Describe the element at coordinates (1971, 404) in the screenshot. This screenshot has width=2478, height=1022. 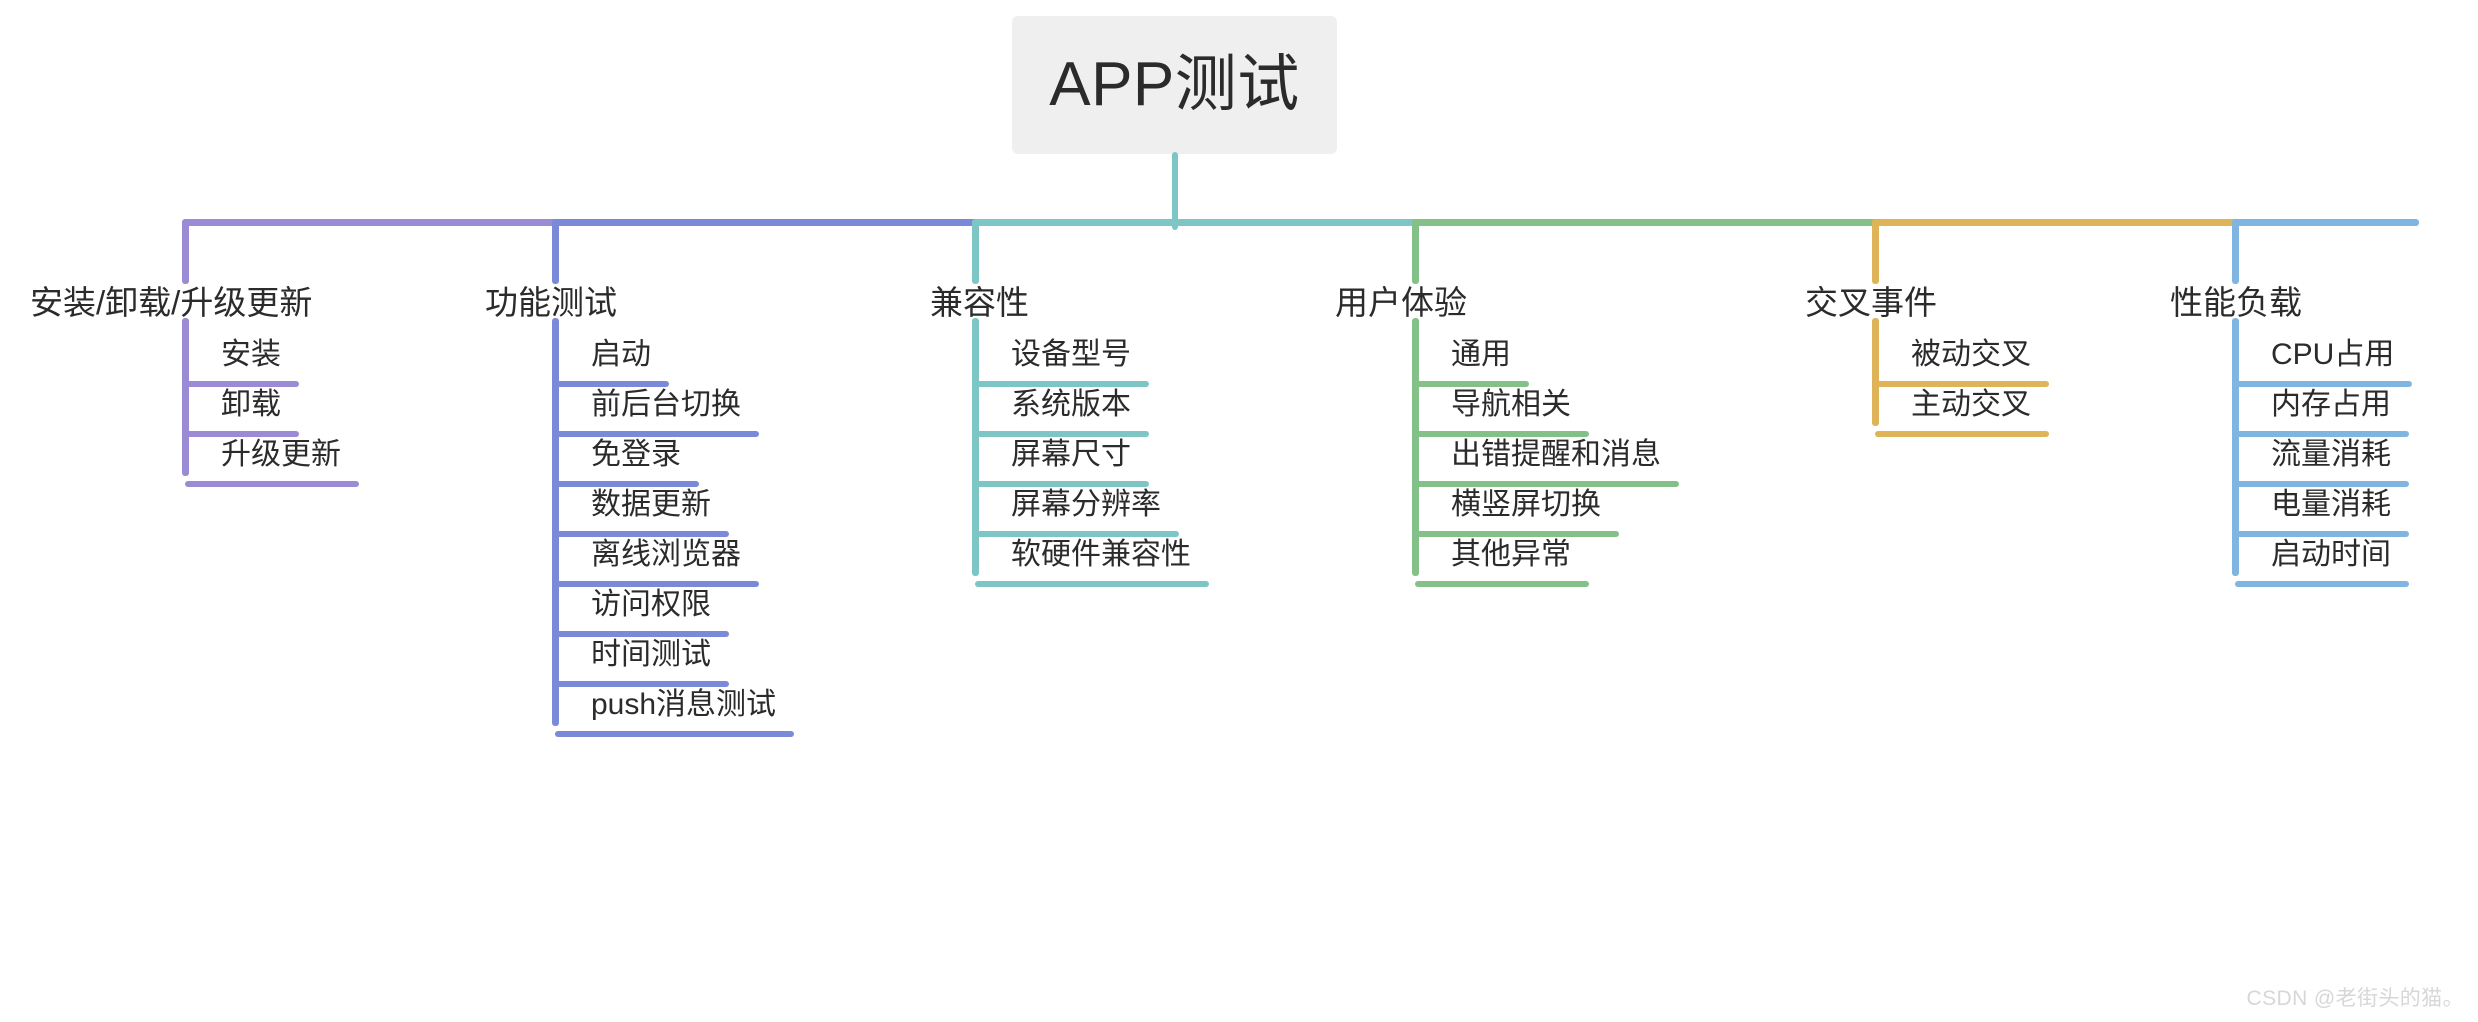
I see `leaf-label: 主动交叉` at that location.